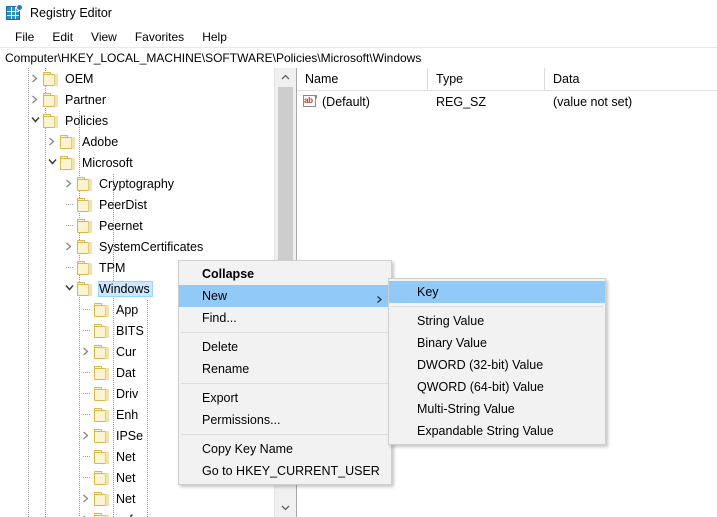 The height and width of the screenshot is (517, 717). What do you see at coordinates (285, 274) in the screenshot?
I see `menu-item-collapse: Collapse` at bounding box center [285, 274].